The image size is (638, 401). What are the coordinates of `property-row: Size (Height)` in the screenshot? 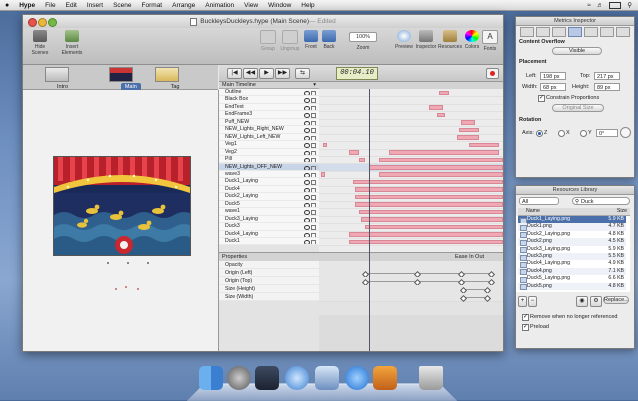 It's located at (269, 289).